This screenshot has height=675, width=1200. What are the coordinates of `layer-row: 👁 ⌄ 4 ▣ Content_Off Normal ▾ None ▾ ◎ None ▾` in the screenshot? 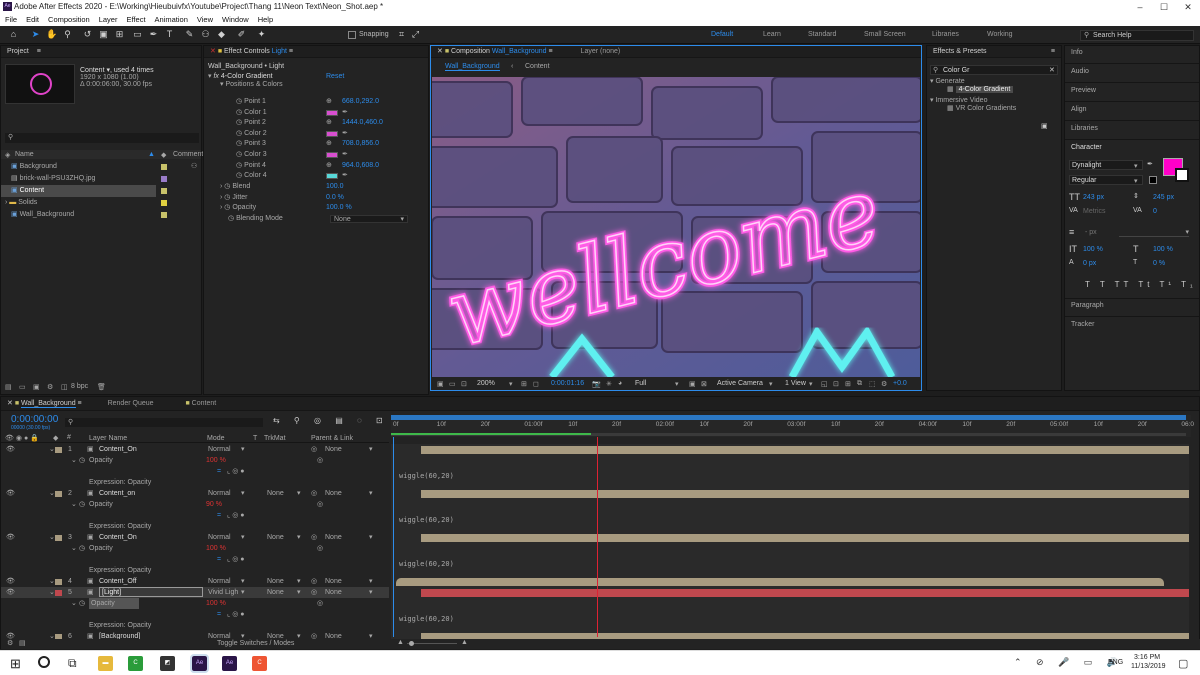 It's located at (195, 581).